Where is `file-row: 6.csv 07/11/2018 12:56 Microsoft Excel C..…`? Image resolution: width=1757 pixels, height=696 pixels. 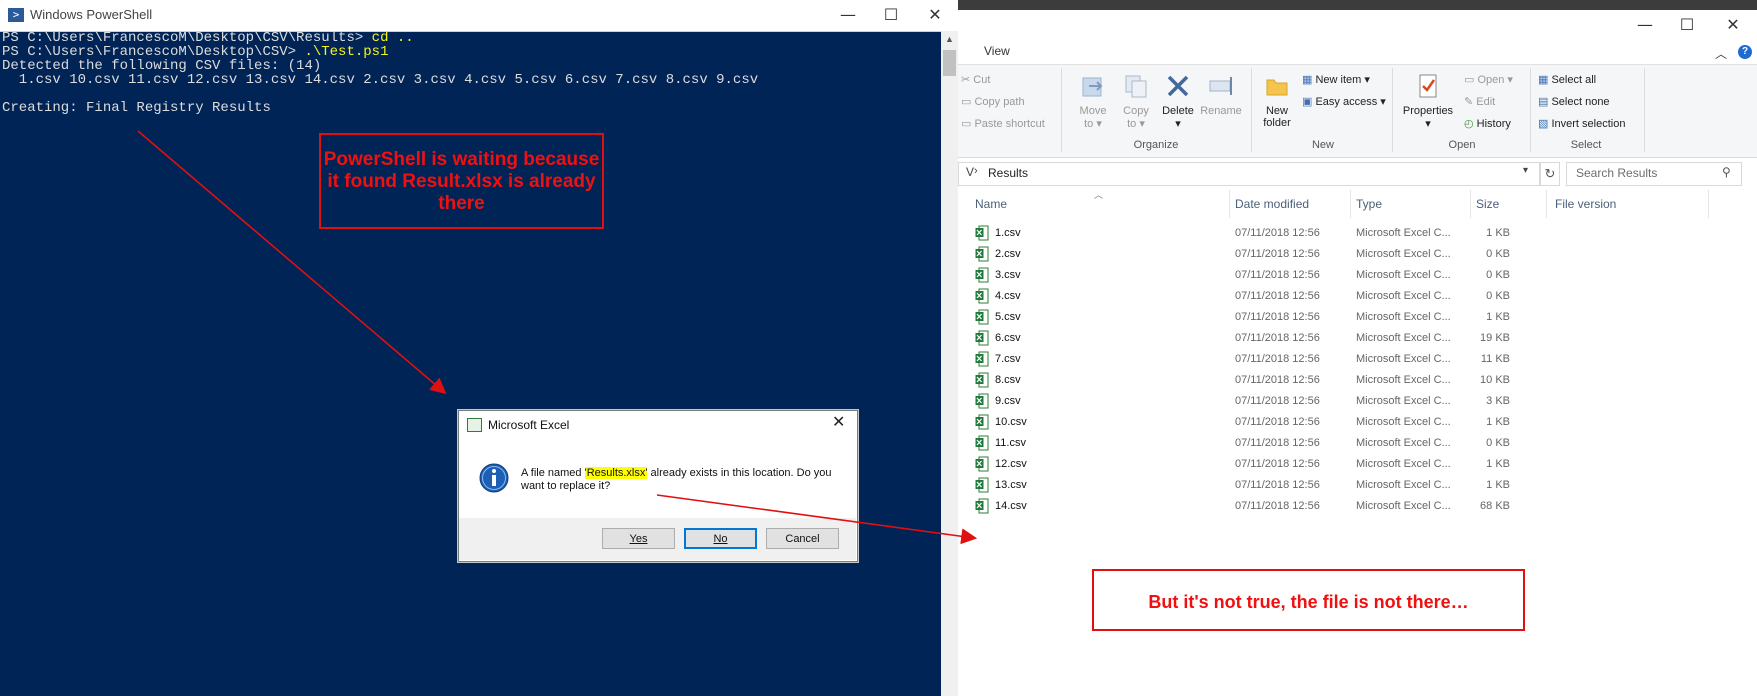
file-row: 6.csv 07/11/2018 12:56 Microsoft Excel C..… is located at coordinates (1355, 339).